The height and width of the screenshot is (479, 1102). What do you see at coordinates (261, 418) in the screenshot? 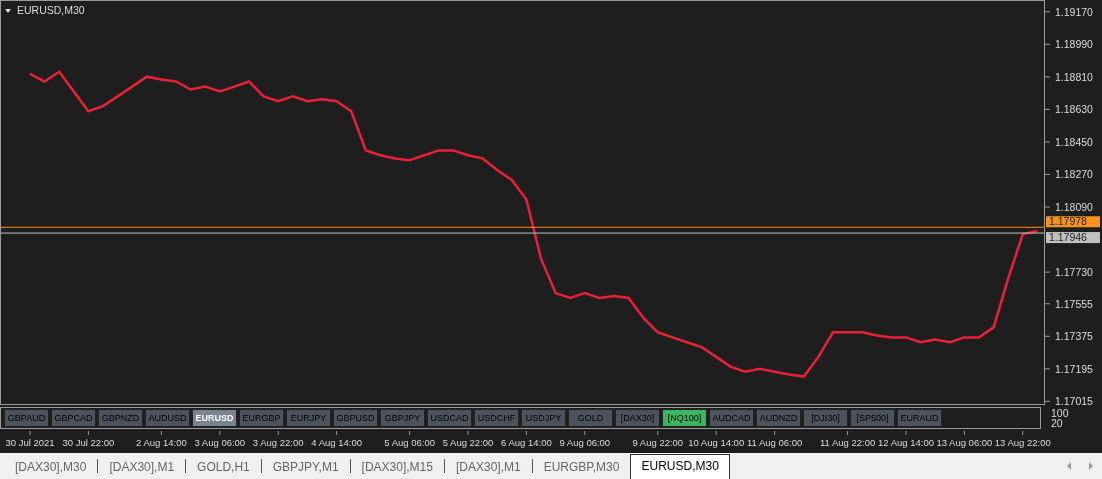
I see `symbol-button: EURGBP` at bounding box center [261, 418].